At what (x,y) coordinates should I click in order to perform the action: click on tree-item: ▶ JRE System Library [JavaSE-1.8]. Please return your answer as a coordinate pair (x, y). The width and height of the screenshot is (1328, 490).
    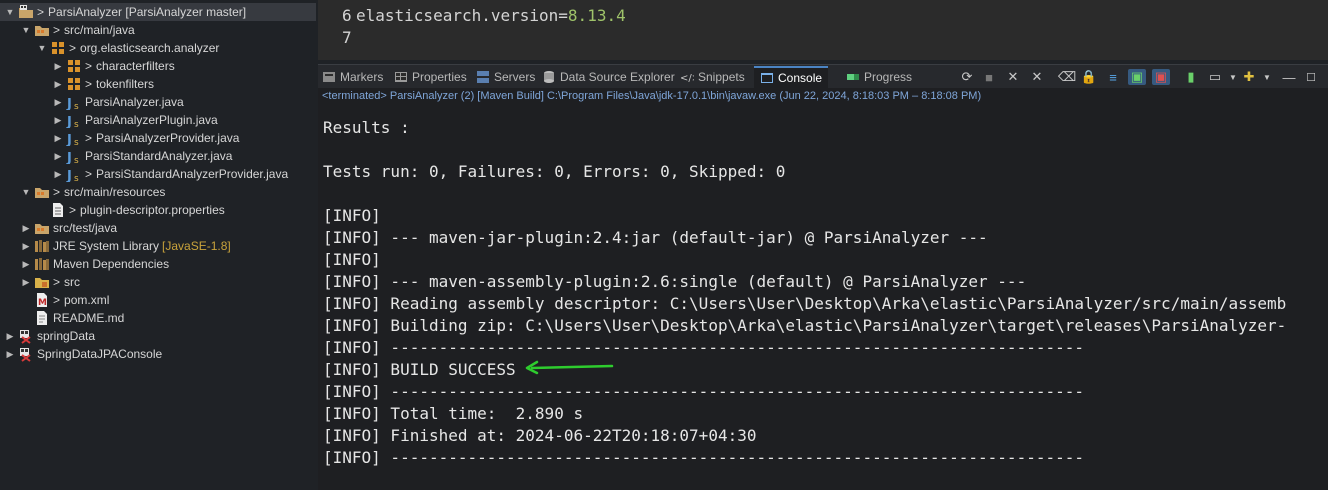
    Looking at the image, I should click on (158, 246).